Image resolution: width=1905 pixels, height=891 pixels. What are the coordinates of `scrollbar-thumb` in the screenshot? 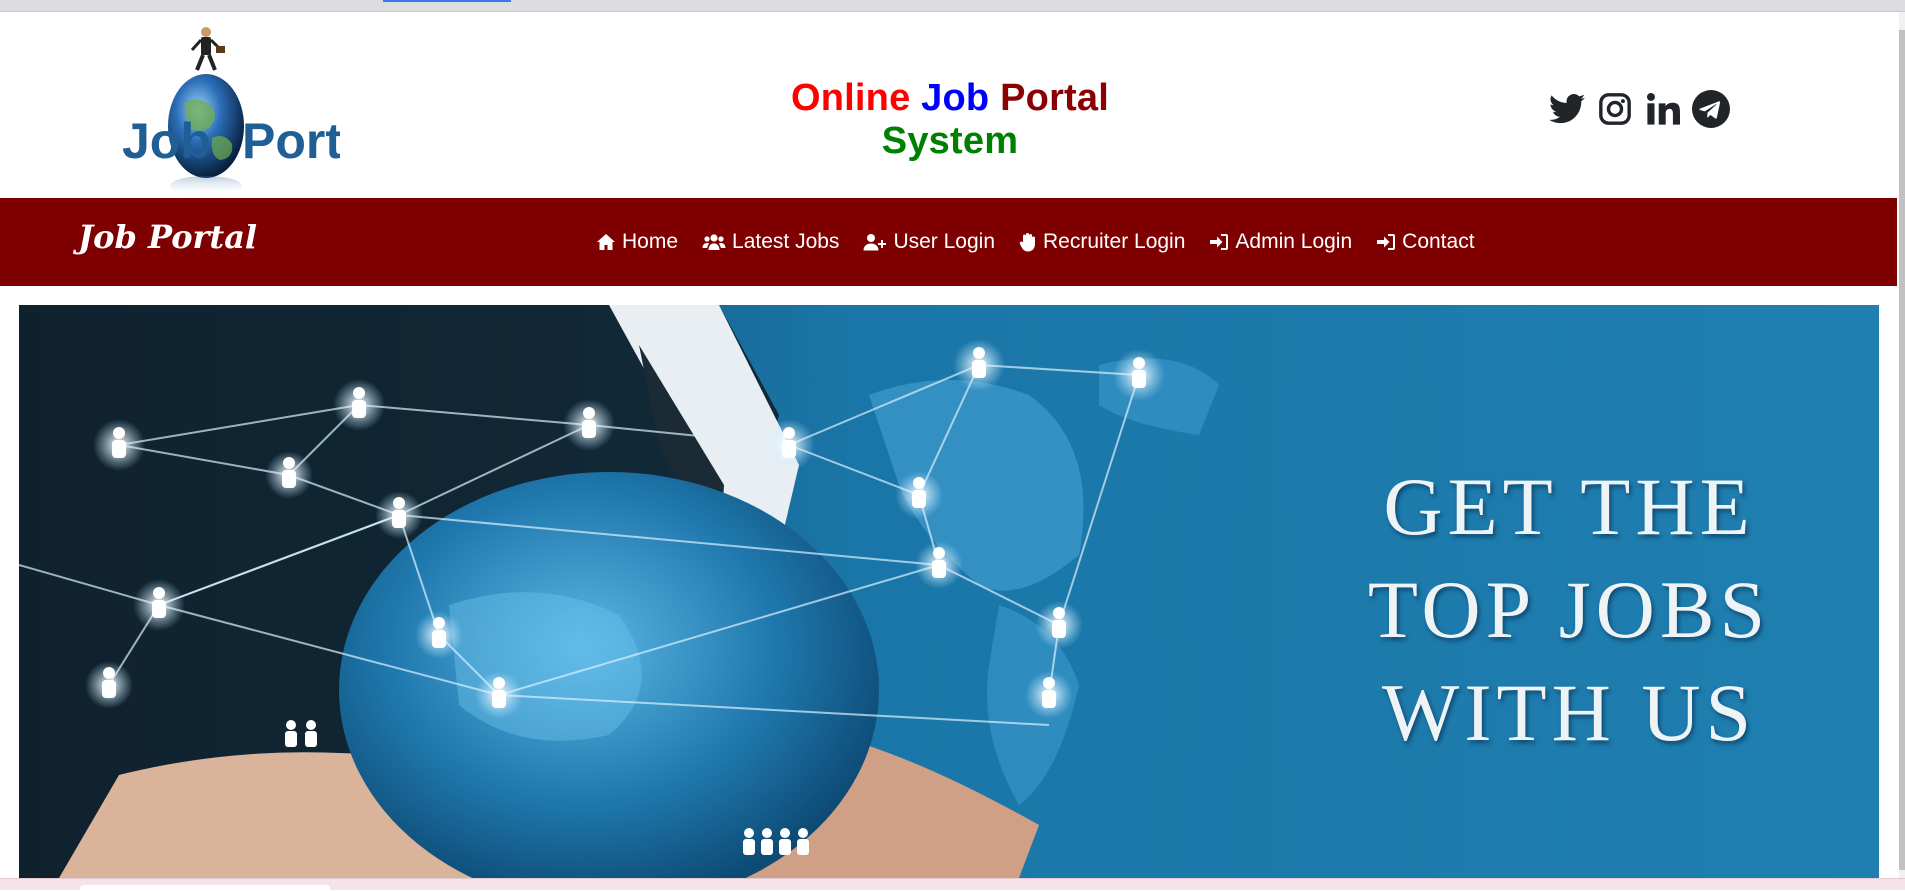 It's located at (1902, 450).